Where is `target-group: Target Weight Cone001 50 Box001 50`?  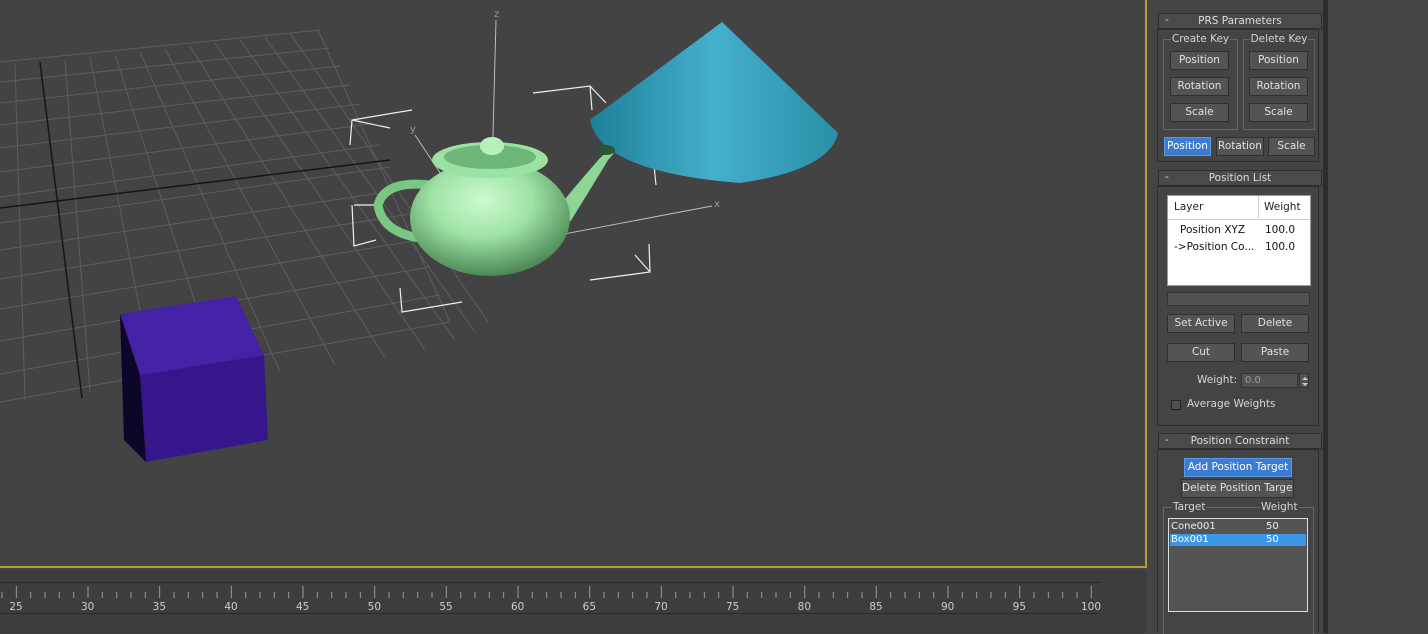
target-group: Target Weight Cone001 50 Box001 50 is located at coordinates (1238, 567).